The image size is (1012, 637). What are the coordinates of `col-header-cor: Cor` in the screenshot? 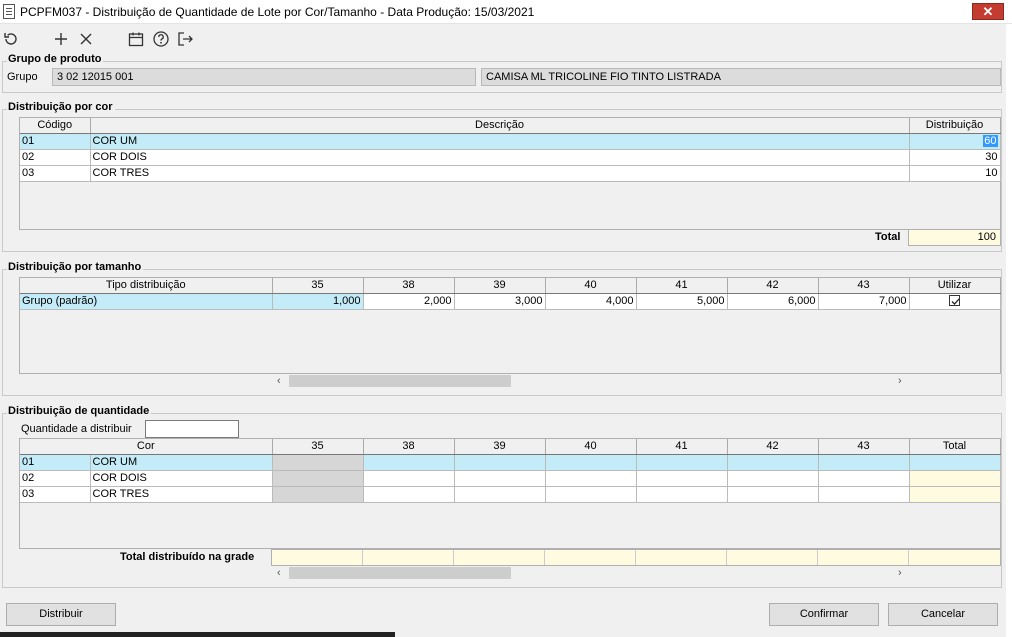 It's located at (146, 447).